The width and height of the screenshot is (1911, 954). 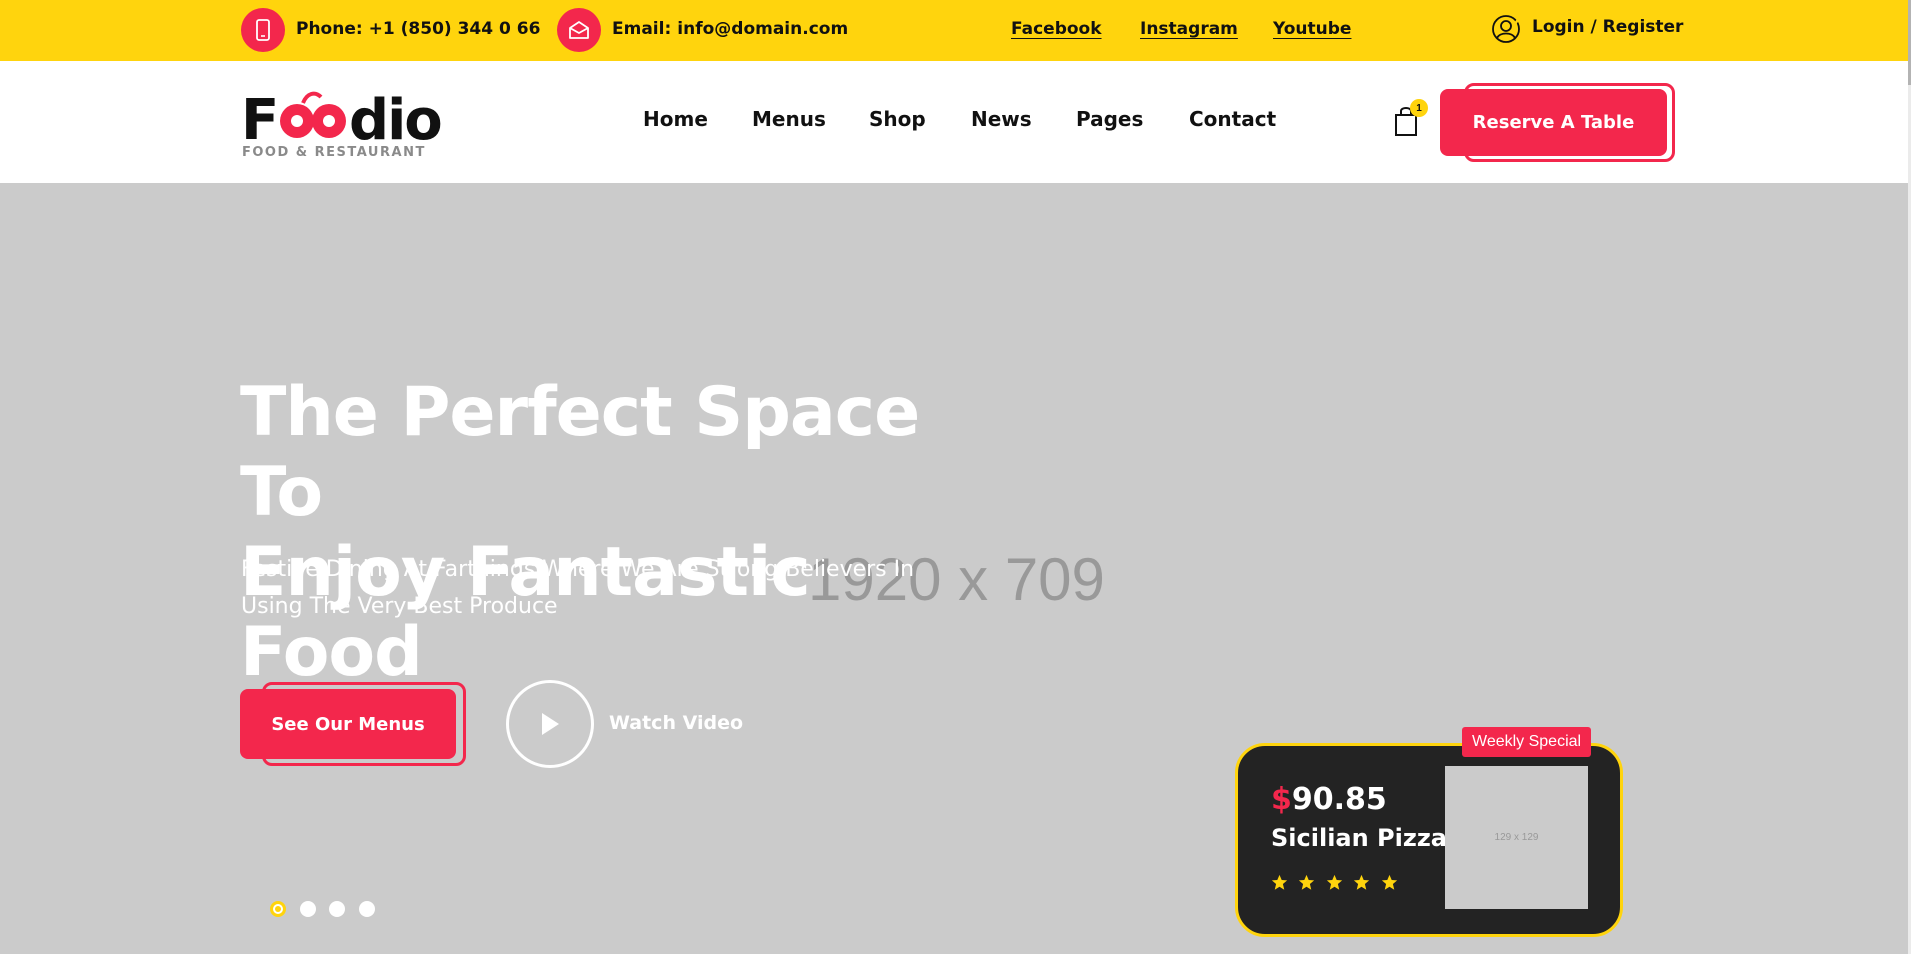 I want to click on social-link-youtube: Youtube, so click(x=1312, y=29).